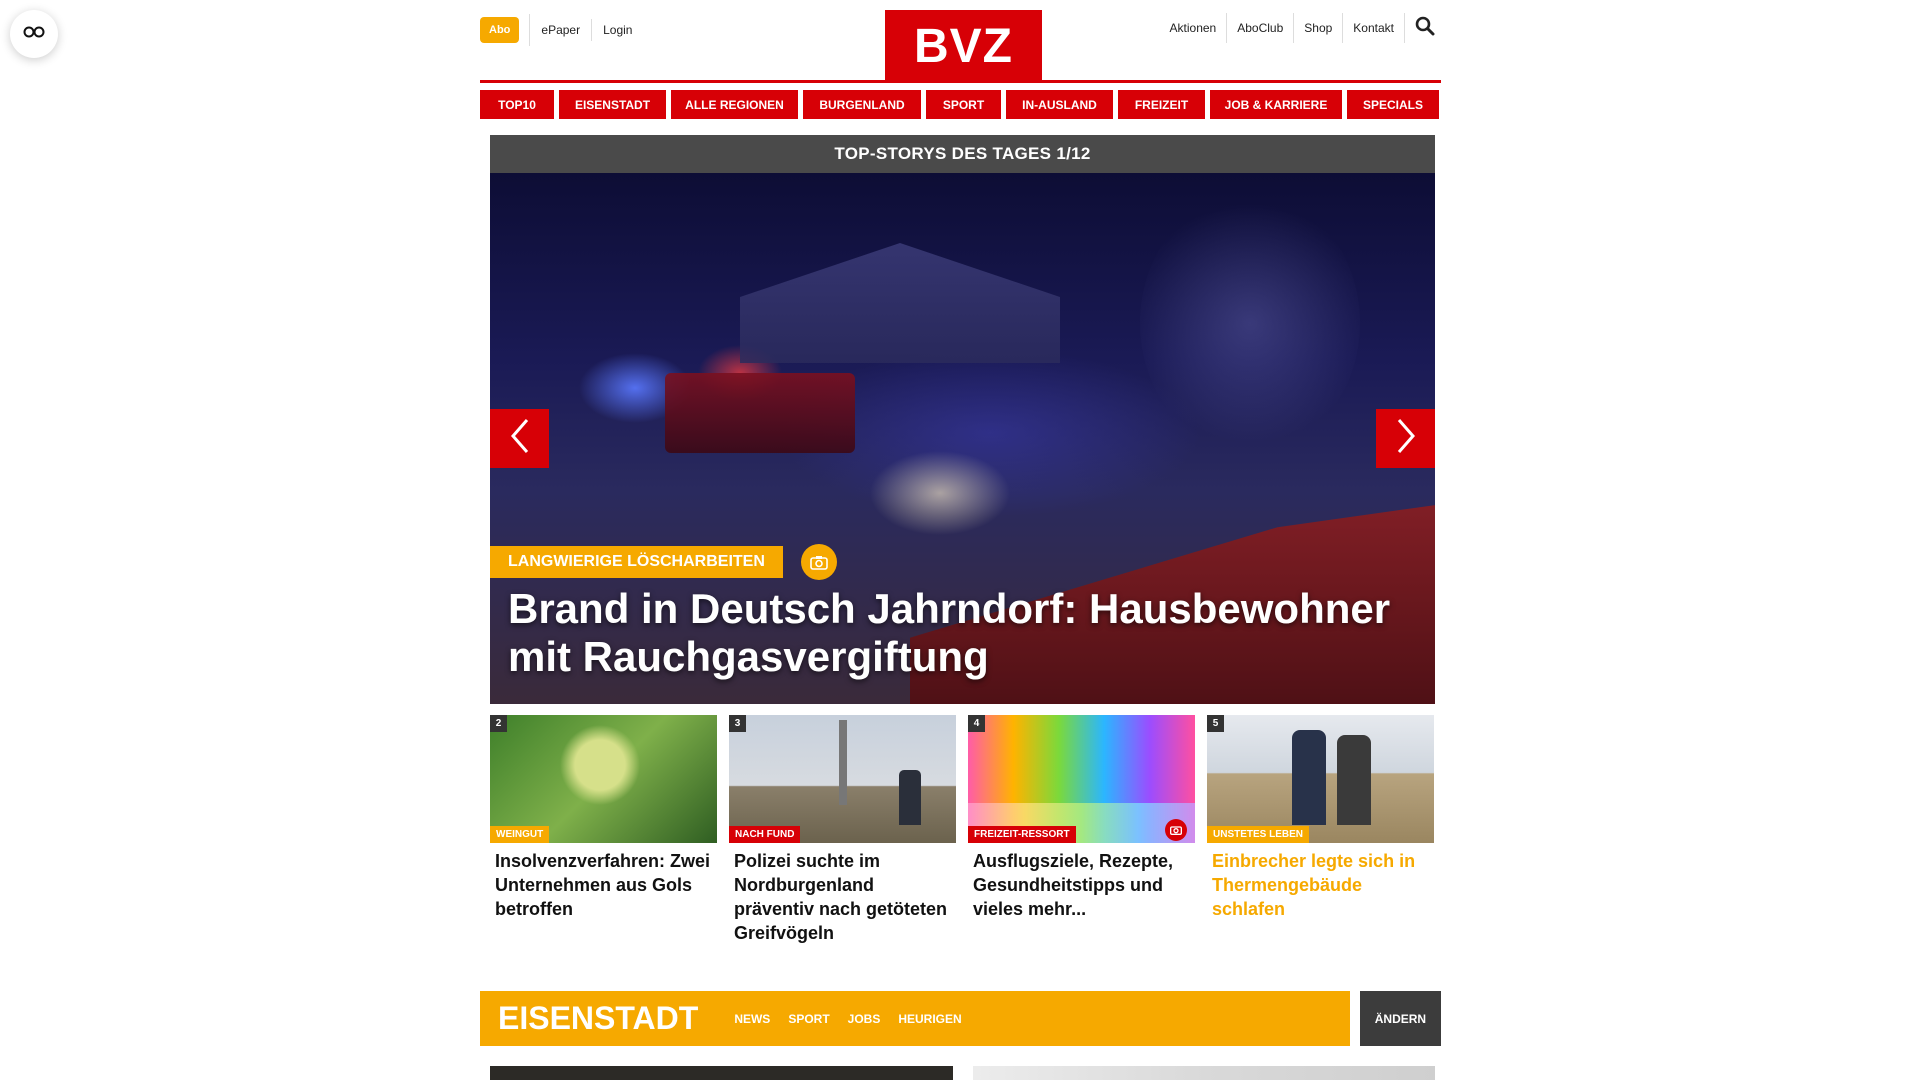 The image size is (1920, 1080). Describe the element at coordinates (1194, 28) in the screenshot. I see `aktionen-link: Aktionen` at that location.